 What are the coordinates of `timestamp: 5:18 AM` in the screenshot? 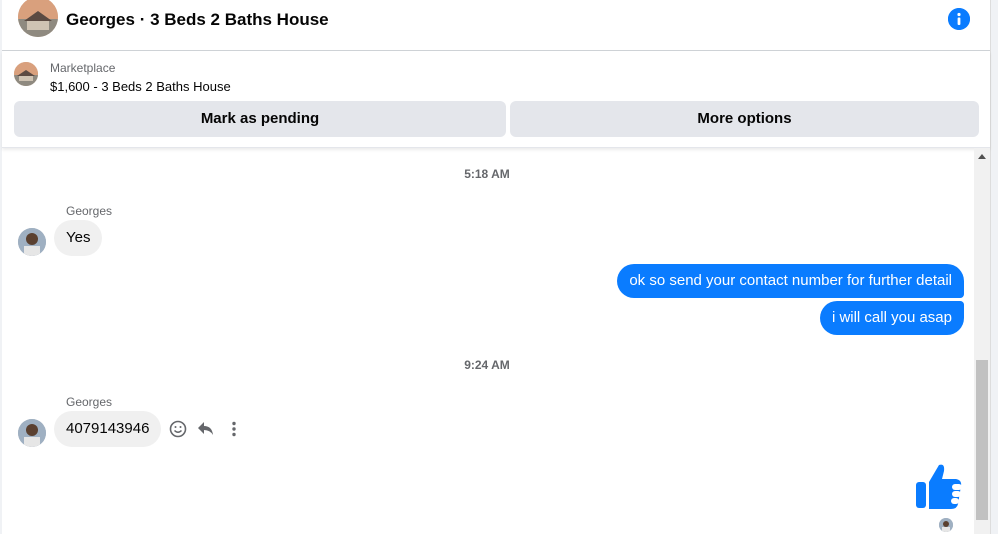 It's located at (487, 174).